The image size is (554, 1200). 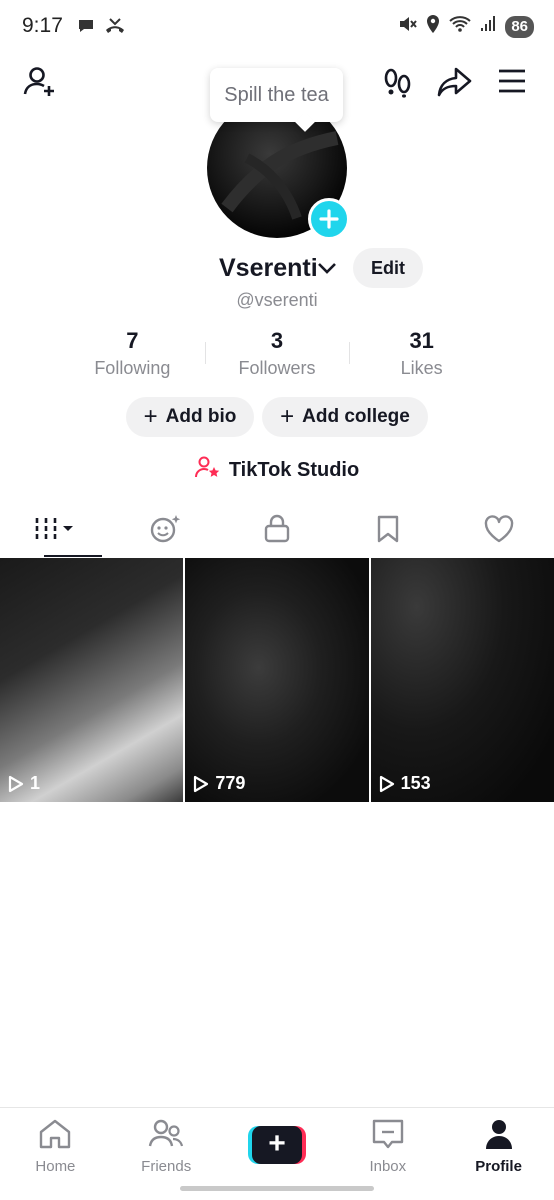 I want to click on status-time: 9:17, so click(x=42, y=25).